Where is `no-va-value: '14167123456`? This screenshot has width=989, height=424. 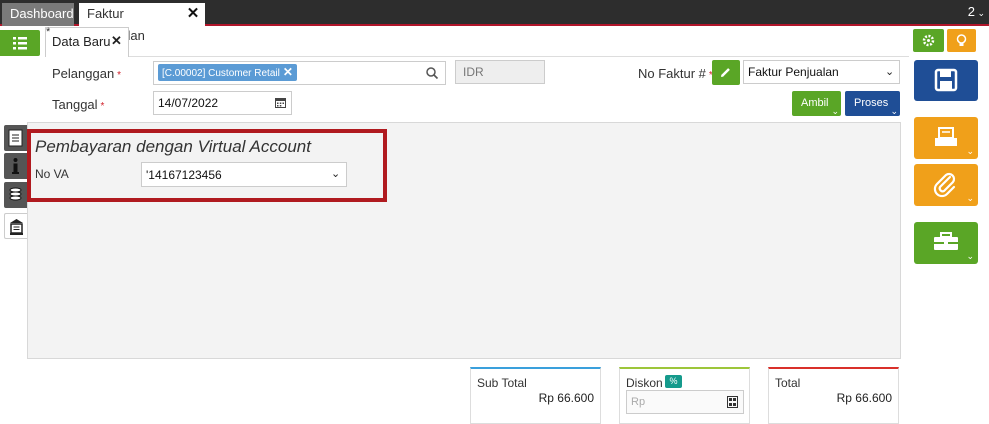 no-va-value: '14167123456 is located at coordinates (184, 175).